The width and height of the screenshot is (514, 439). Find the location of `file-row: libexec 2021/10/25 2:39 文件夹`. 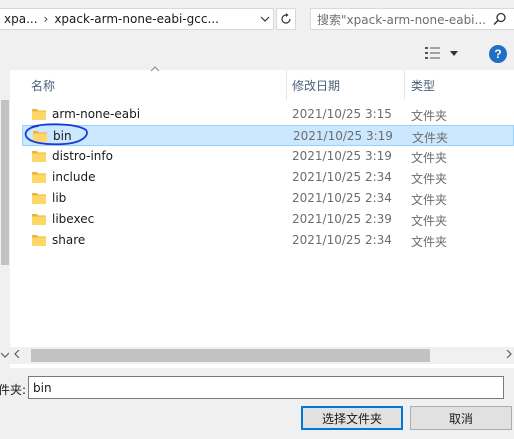

file-row: libexec 2021/10/25 2:39 文件夹 is located at coordinates (268, 219).